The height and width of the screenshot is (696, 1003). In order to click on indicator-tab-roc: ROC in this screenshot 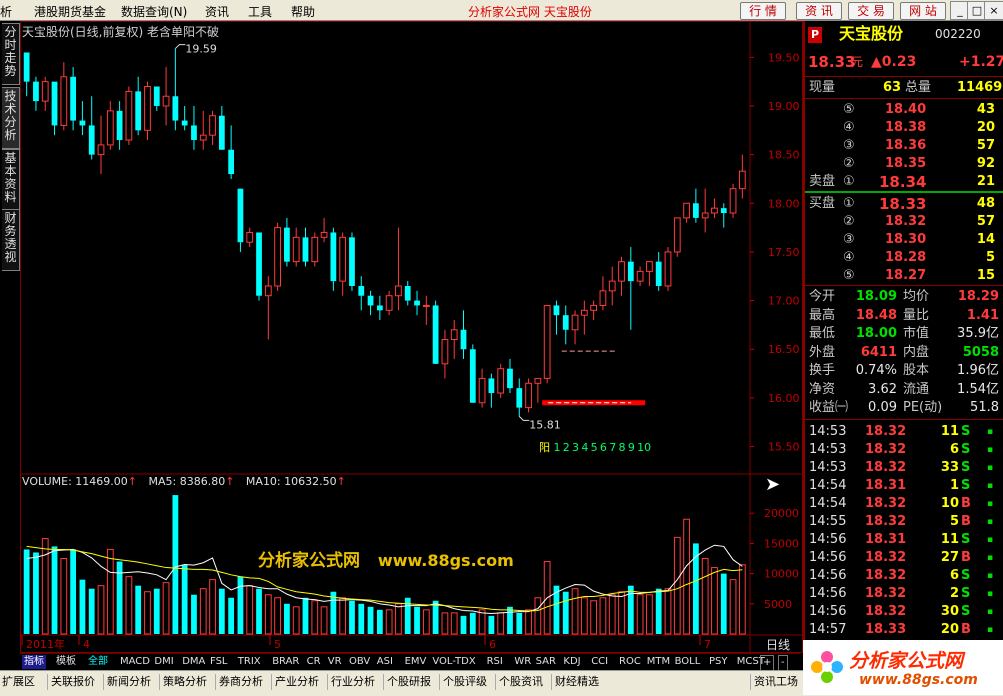, I will do `click(630, 662)`.